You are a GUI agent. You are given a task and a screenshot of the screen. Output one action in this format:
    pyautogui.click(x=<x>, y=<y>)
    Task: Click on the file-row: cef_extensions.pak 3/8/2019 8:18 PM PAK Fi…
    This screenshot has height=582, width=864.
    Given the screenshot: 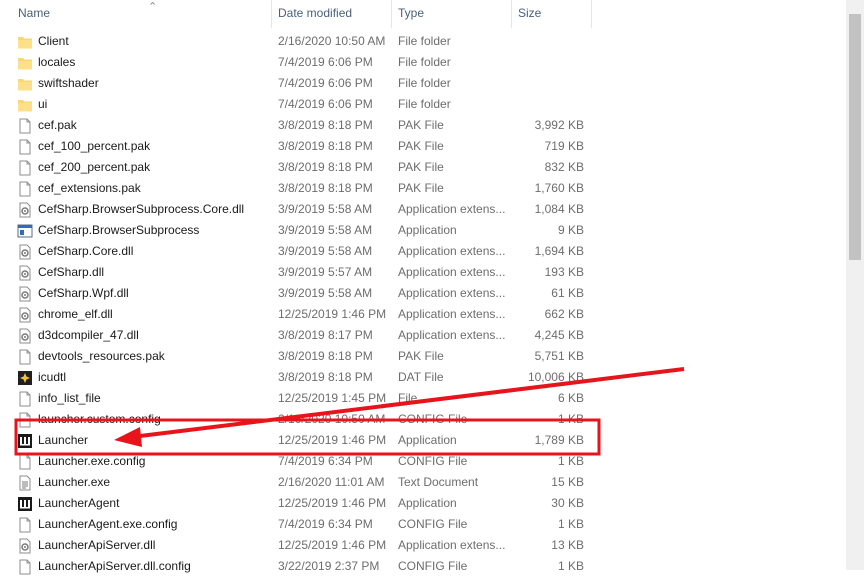 What is the action you would take?
    pyautogui.click(x=423, y=188)
    